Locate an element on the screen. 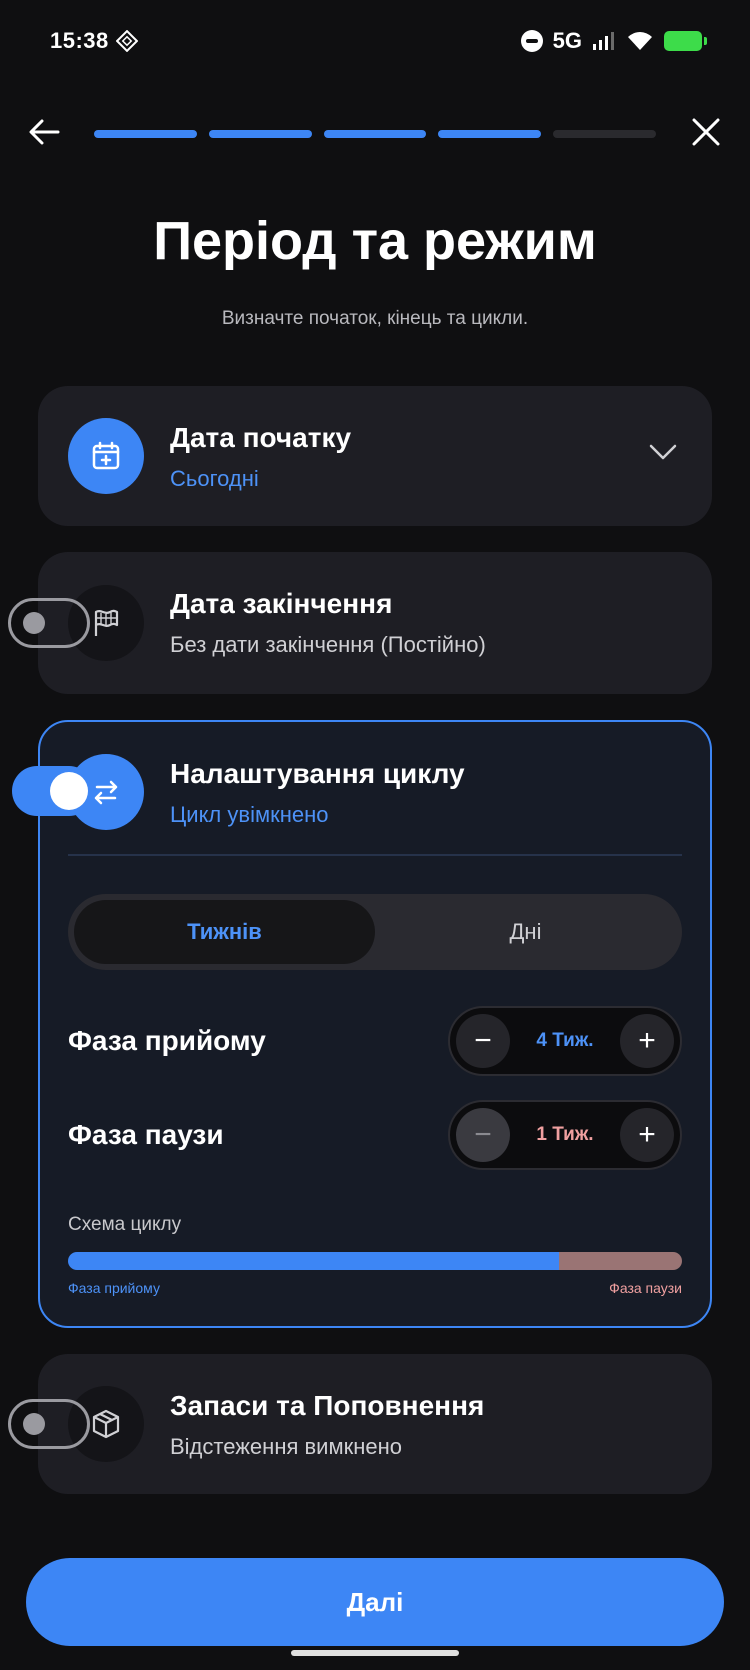  start-date-card: Дата початку Сьогодні is located at coordinates (375, 456).